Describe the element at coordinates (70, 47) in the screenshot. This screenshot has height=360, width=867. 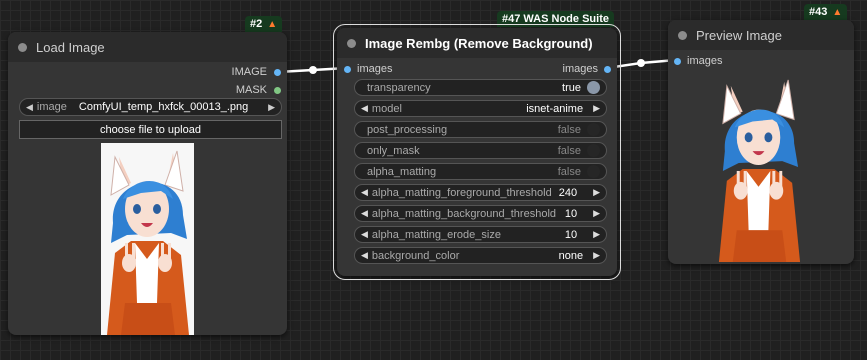
I see `node-title: Load Image` at that location.